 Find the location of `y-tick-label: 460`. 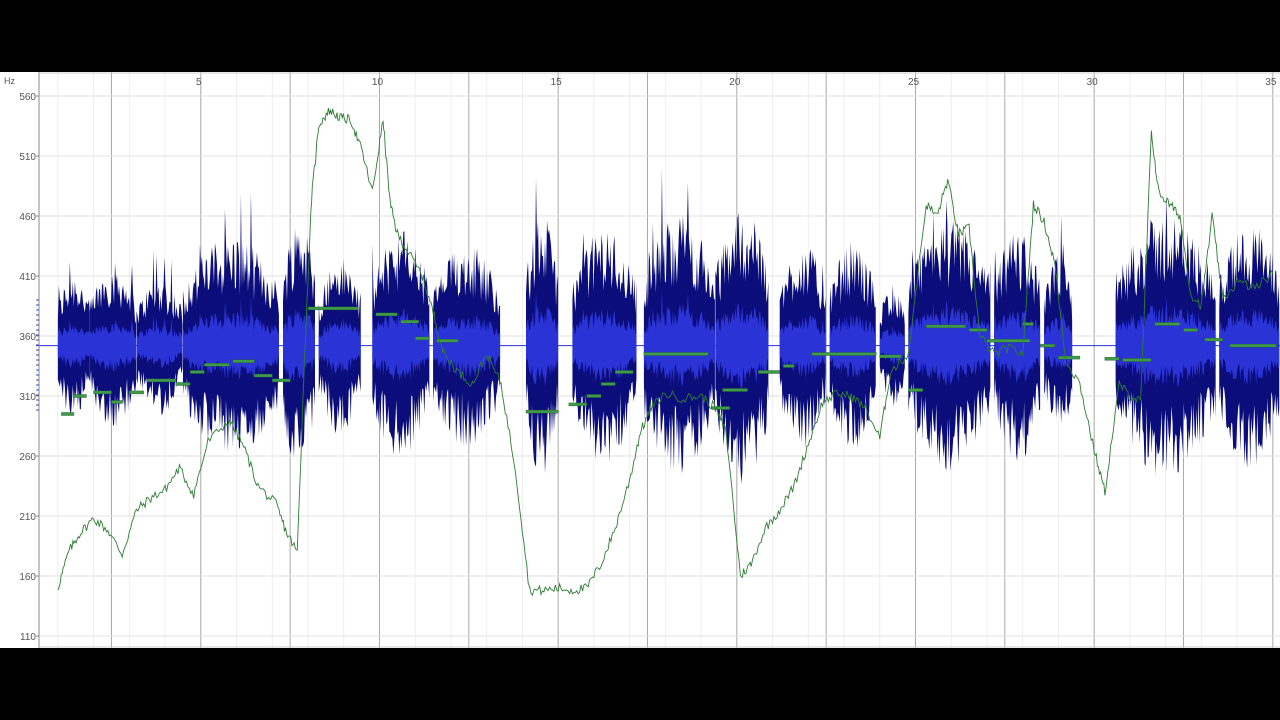

y-tick-label: 460 is located at coordinates (27, 217).